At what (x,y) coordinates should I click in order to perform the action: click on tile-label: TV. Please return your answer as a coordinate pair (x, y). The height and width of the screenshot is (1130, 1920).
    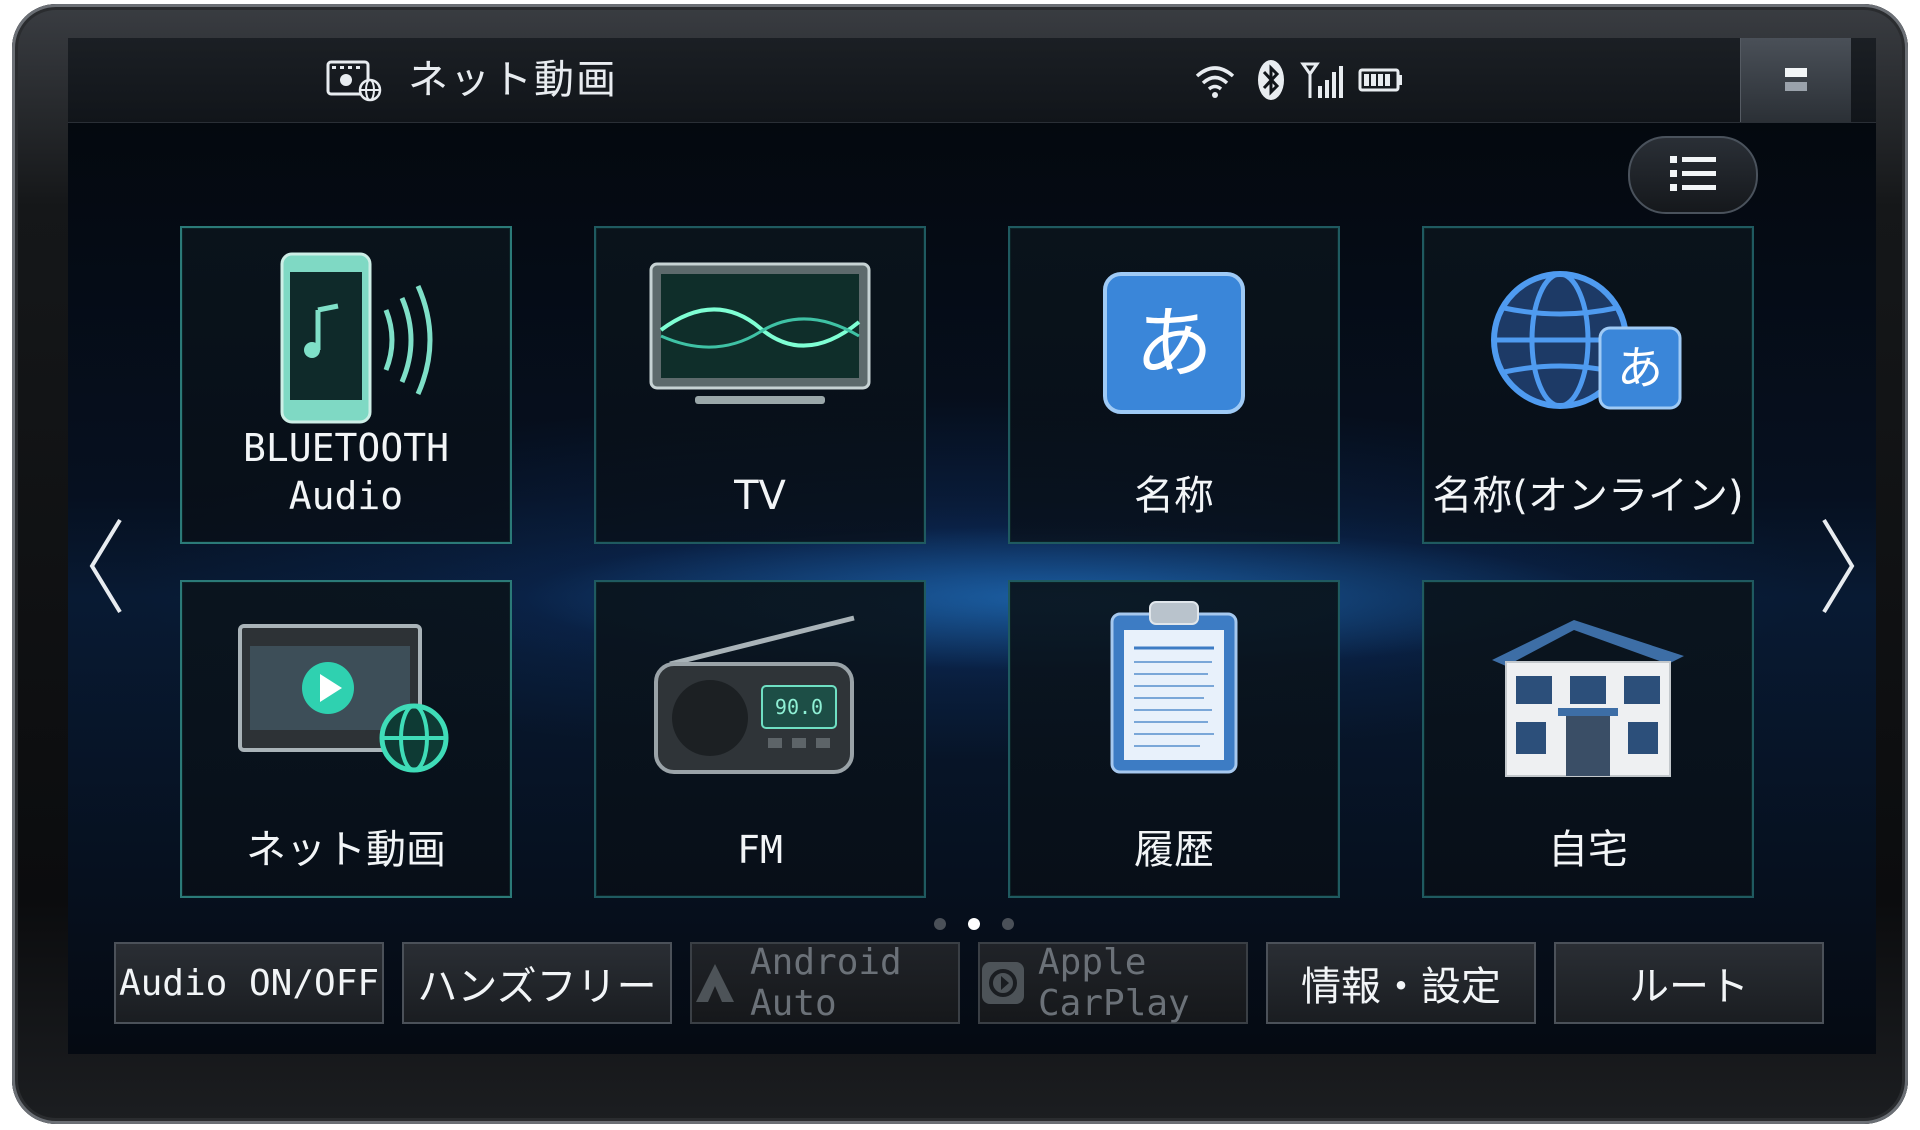
    Looking at the image, I should click on (760, 496).